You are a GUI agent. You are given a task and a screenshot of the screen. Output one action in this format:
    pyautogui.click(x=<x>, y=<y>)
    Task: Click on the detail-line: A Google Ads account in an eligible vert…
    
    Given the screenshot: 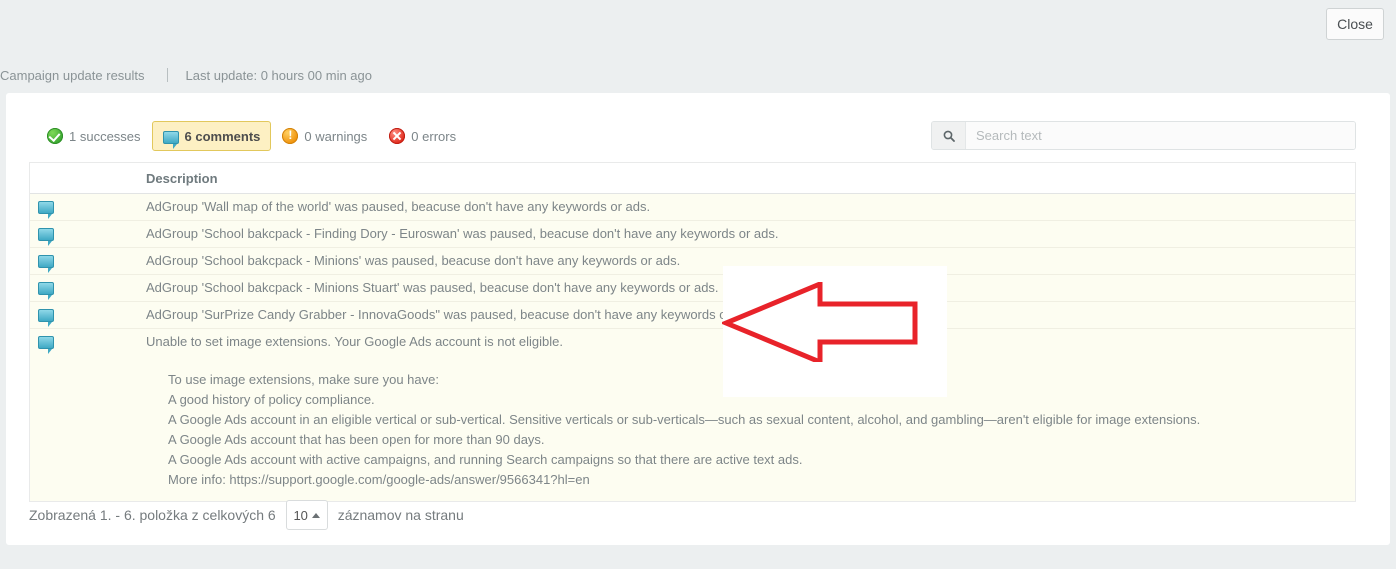 What is the action you would take?
    pyautogui.click(x=684, y=419)
    